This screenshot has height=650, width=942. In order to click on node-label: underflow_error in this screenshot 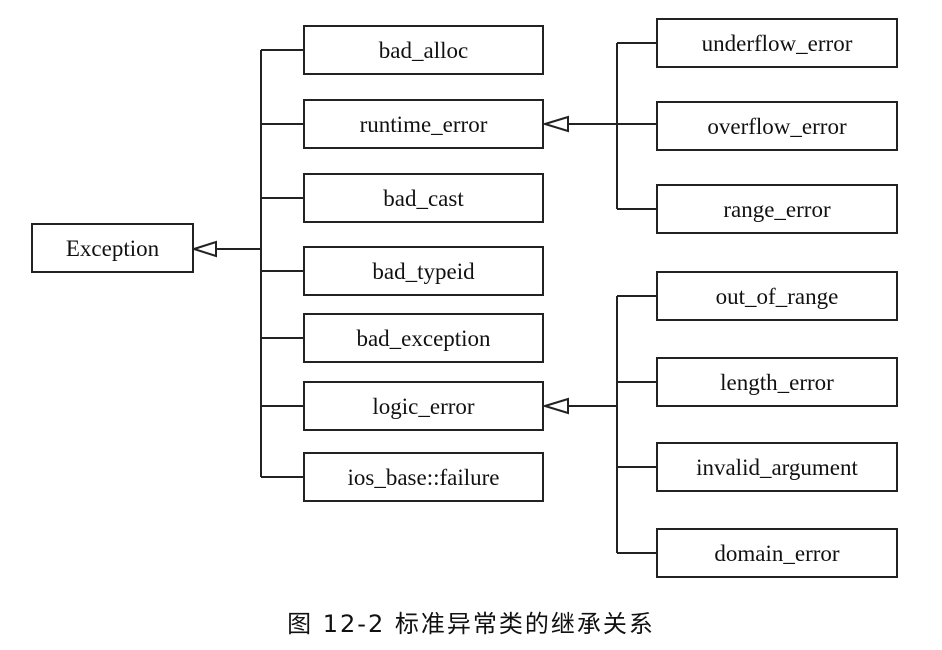, I will do `click(777, 43)`.